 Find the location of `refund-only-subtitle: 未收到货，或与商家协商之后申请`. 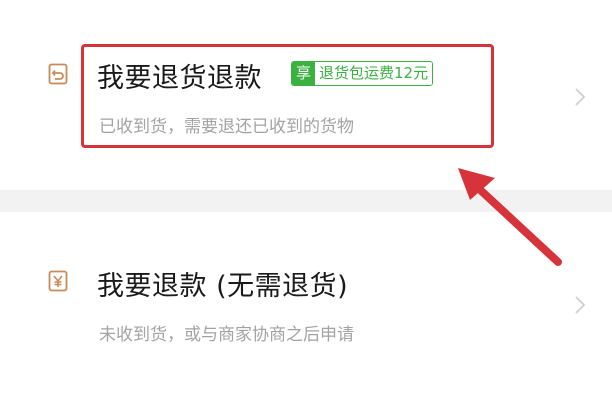

refund-only-subtitle: 未收到货，或与商家协商之后申请 is located at coordinates (226, 335).